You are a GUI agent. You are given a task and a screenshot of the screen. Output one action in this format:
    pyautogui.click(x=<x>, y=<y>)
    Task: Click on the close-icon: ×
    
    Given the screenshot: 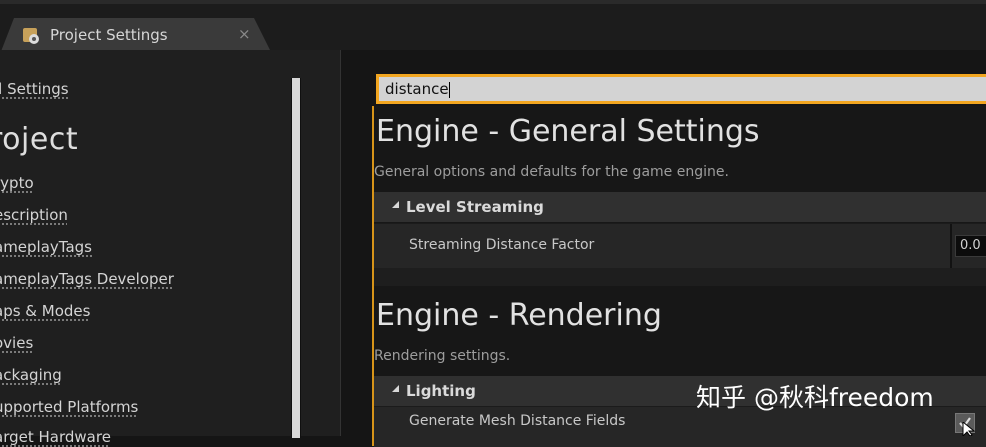 What is the action you would take?
    pyautogui.click(x=244, y=34)
    